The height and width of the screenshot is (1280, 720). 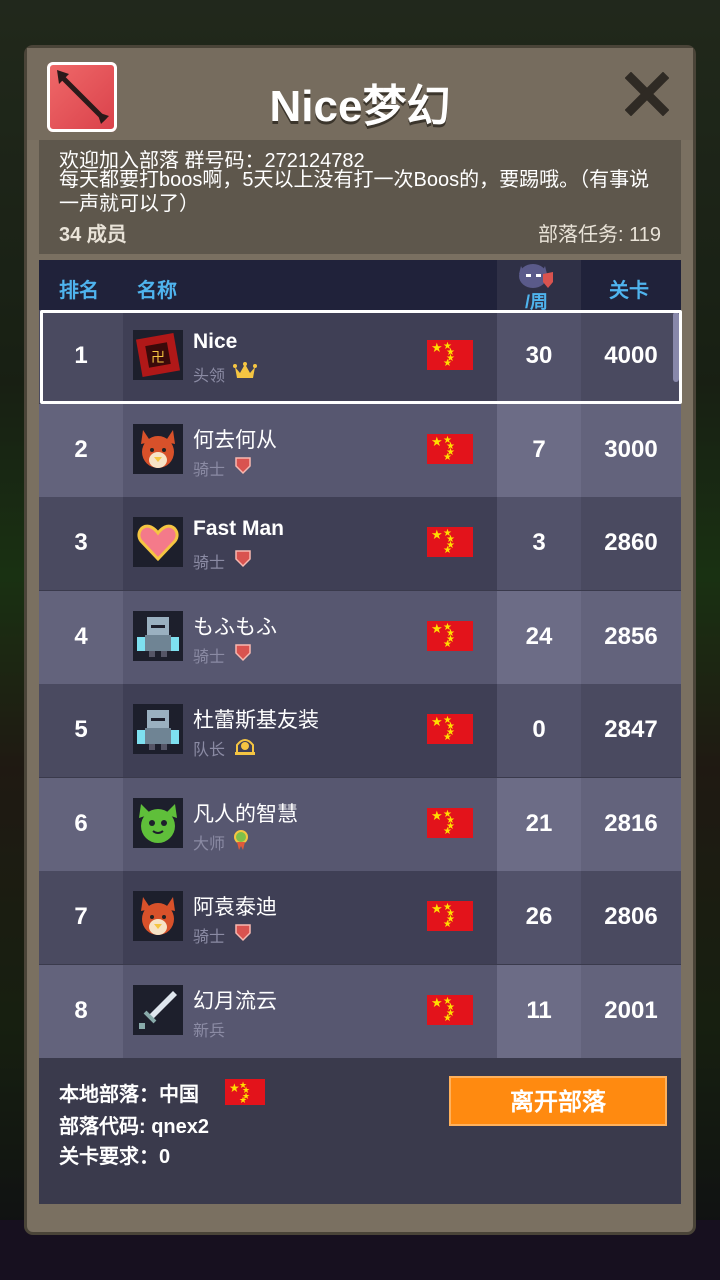 I want to click on name-cell: 杜蕾斯基友装队长 ★ ★ ★ ★ ★, so click(x=310, y=730).